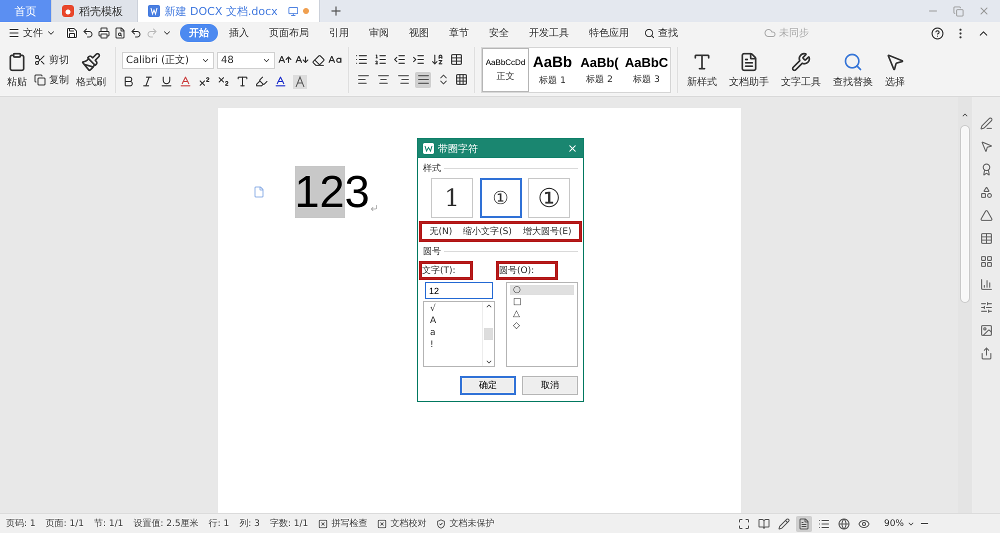 Image resolution: width=1000 pixels, height=533 pixels. What do you see at coordinates (465, 523) in the screenshot?
I see `status-item: 文档未保护` at bounding box center [465, 523].